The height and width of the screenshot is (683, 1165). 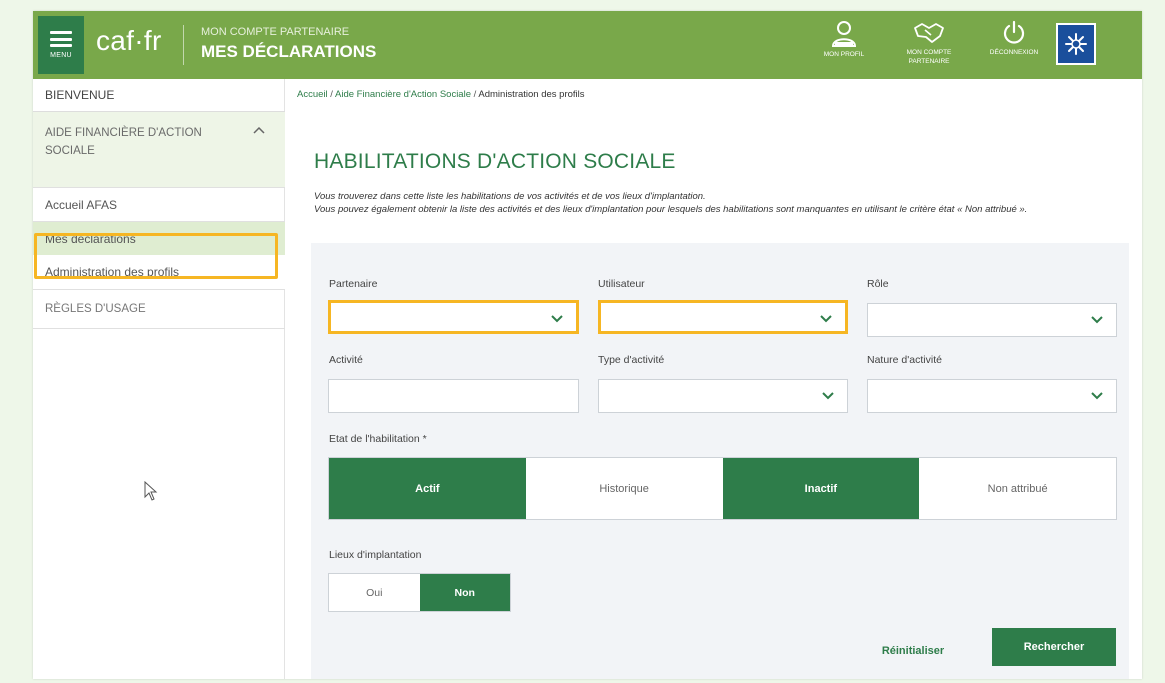 I want to click on hamburger-icon, so click(x=61, y=39).